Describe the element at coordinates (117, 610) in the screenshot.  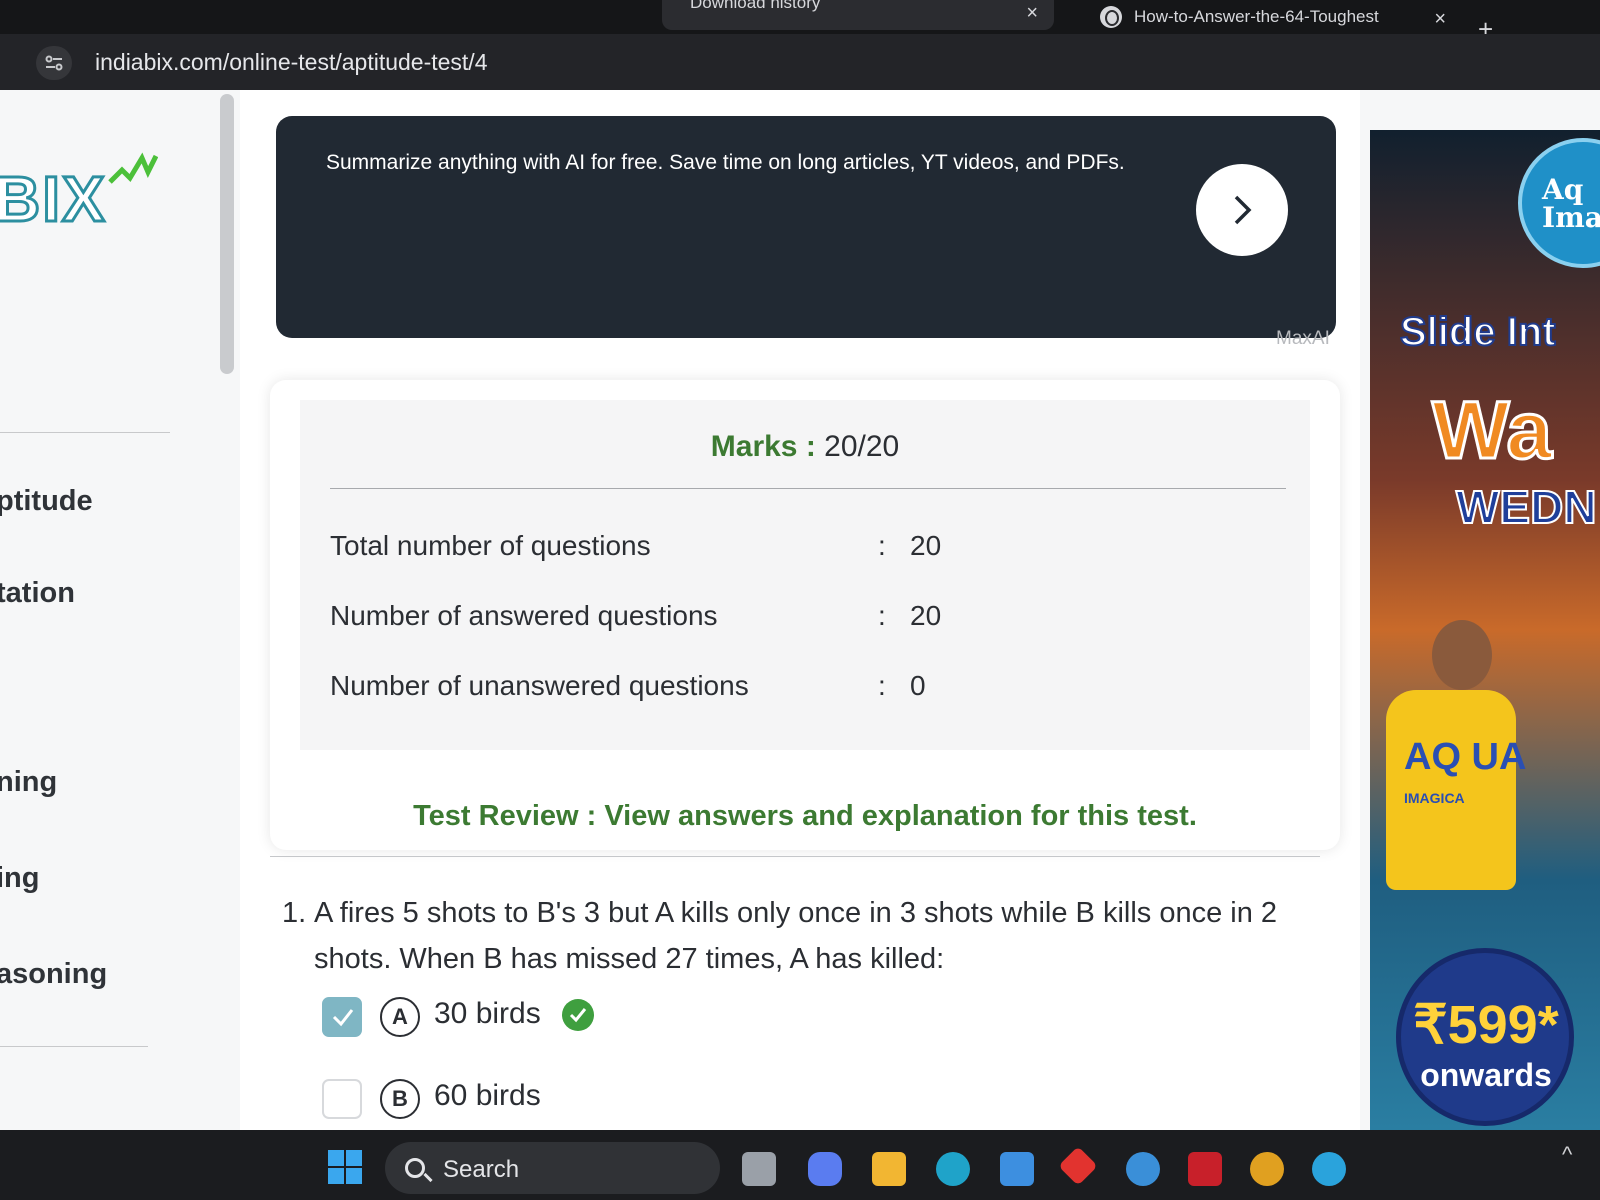
I see `left-sidebar: BIX ptitude tation ning ing asoning` at that location.